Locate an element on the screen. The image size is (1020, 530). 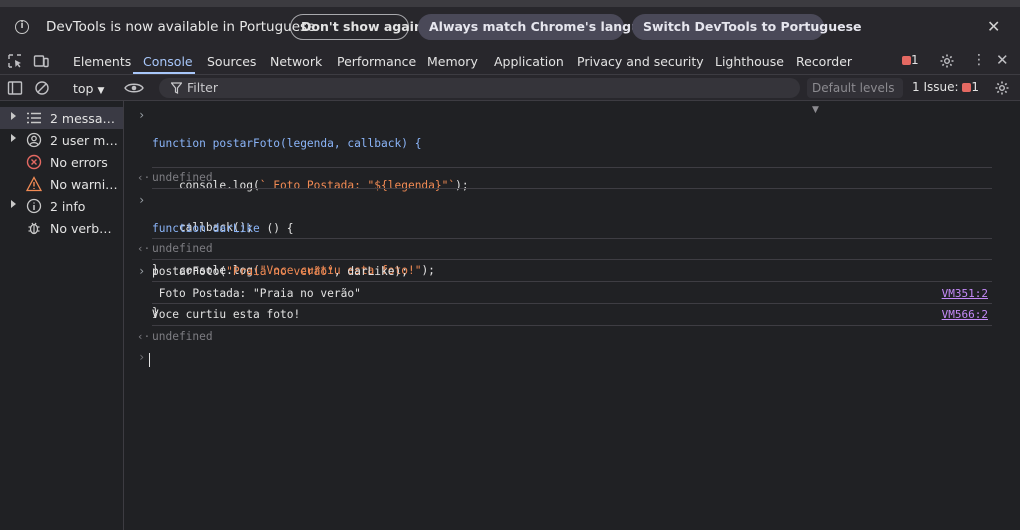
log-message: Foto Postada: "Praia no verão" is located at coordinates (256, 293).